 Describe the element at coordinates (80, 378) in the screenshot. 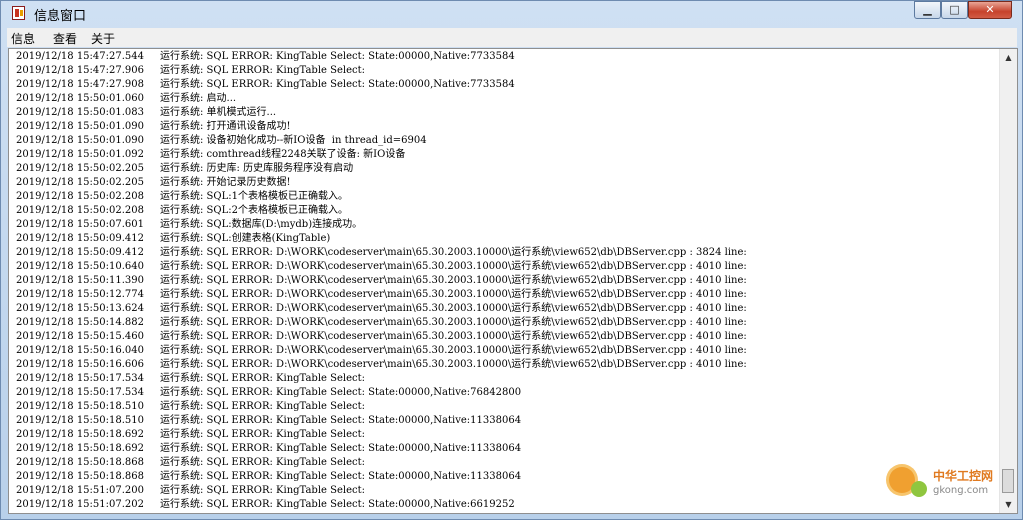

I see `log-time: 2019/12/18 15:50:17.534` at that location.